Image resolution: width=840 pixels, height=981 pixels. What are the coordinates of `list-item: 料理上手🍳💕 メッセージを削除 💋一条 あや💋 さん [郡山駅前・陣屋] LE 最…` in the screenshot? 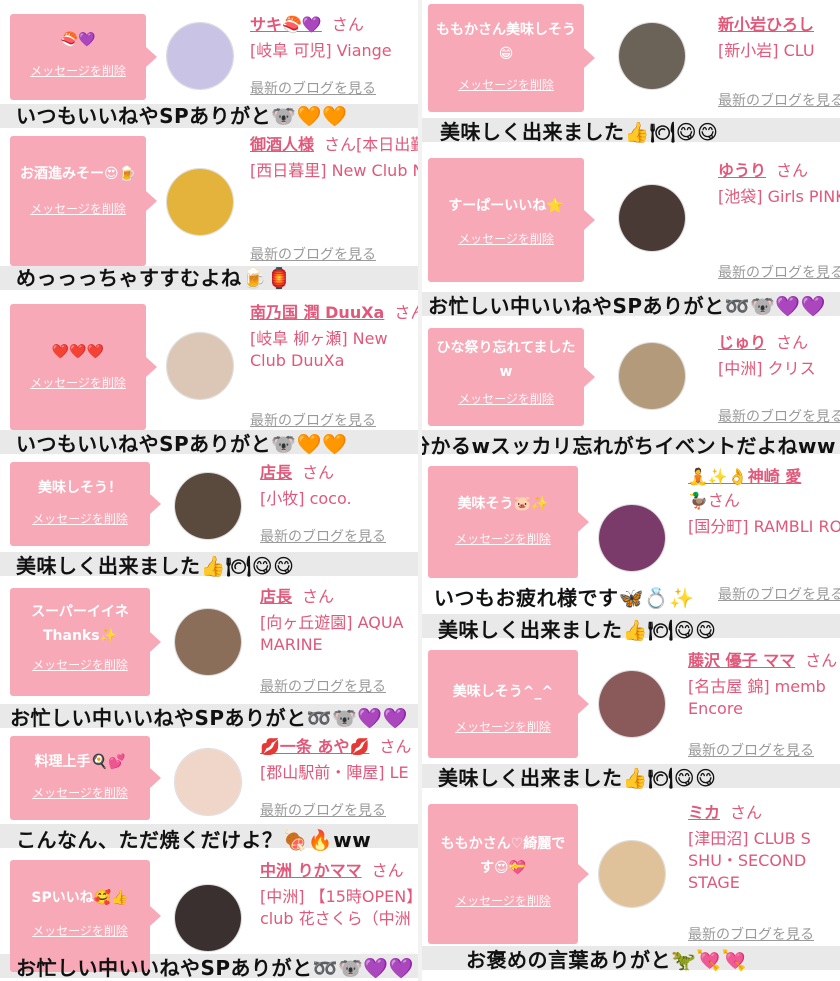 It's located at (209, 794).